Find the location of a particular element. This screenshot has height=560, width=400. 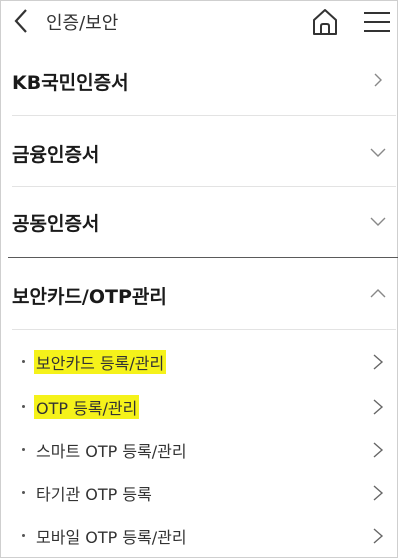

sub-item-security-card: 보안카드 등록/관리 is located at coordinates (200, 362).